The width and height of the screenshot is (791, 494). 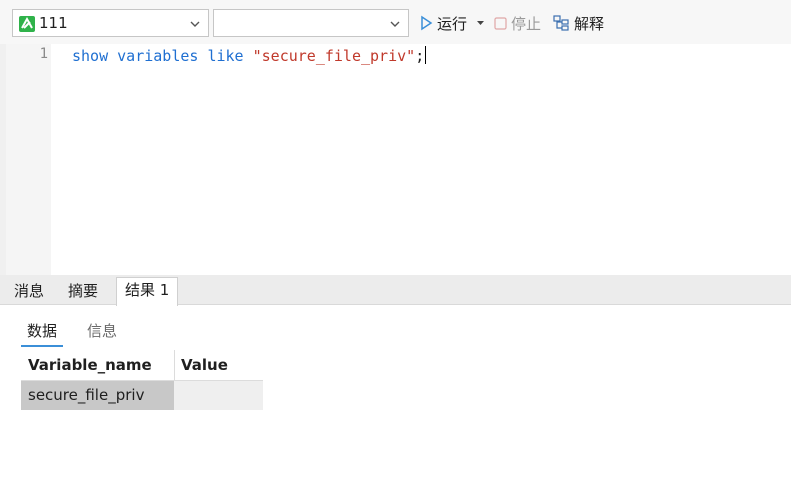 I want to click on text-caret, so click(x=426, y=55).